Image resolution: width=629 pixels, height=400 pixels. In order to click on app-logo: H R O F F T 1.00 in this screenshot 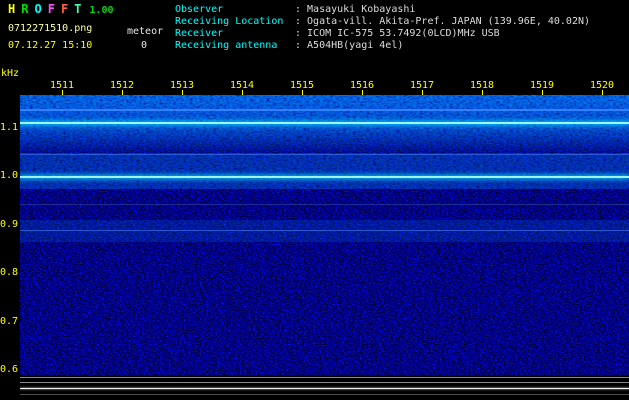, I will do `click(61, 10)`.